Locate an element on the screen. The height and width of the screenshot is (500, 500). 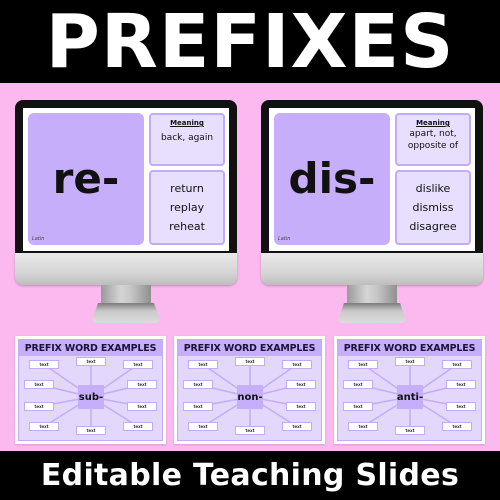
example-word: dismiss is located at coordinates (433, 207).